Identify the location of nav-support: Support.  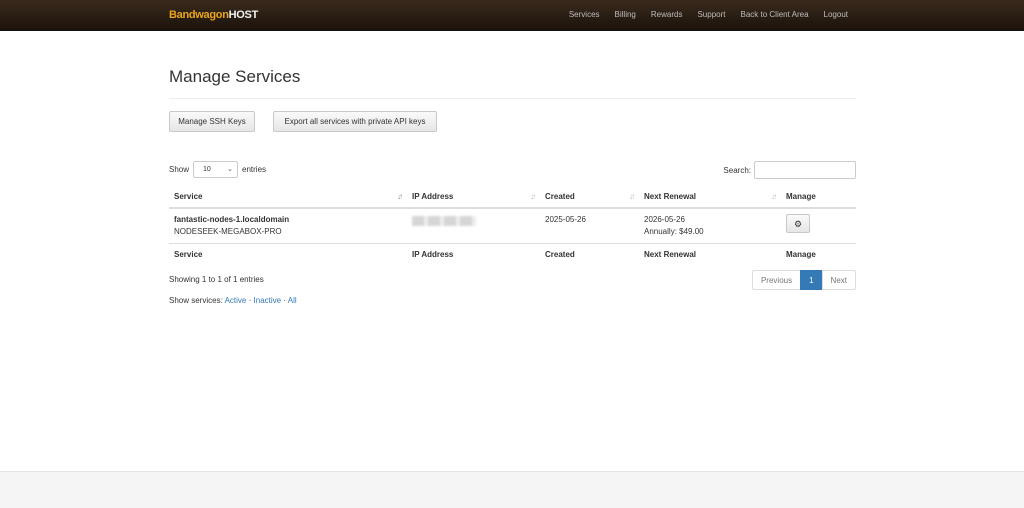
(711, 14).